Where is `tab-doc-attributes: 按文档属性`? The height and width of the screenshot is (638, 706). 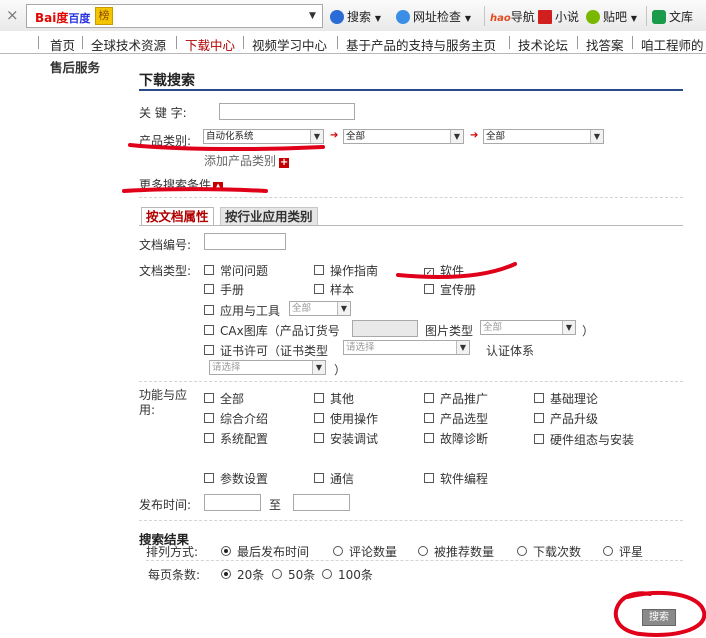 tab-doc-attributes: 按文档属性 is located at coordinates (177, 216).